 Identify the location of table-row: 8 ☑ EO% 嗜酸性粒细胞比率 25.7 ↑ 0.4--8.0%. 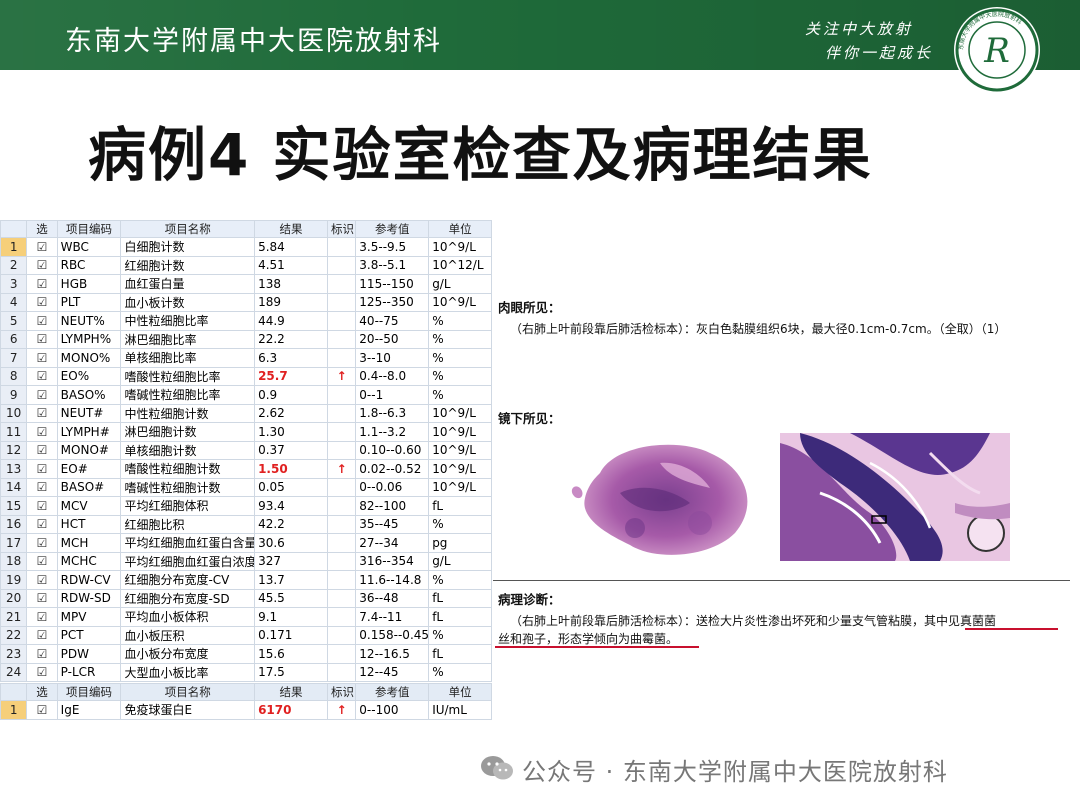
(246, 376).